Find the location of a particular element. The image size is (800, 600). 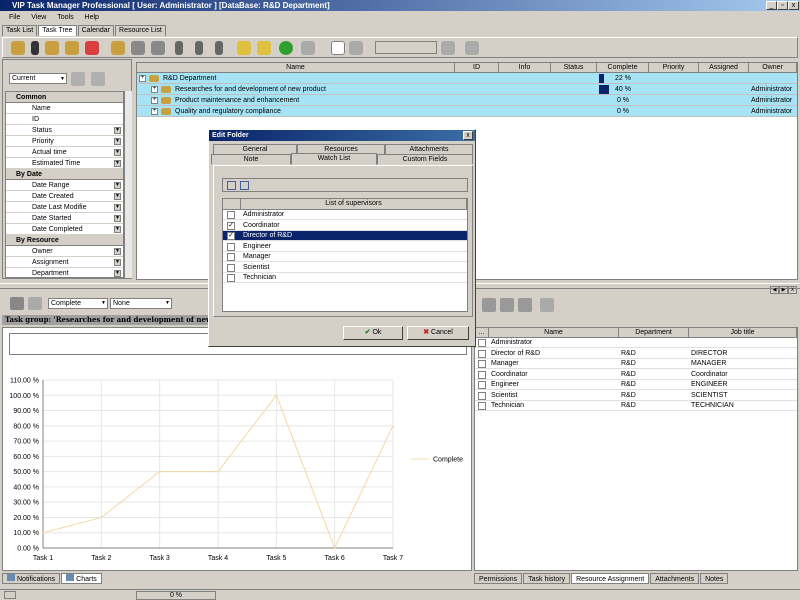

resource-row: Coordinator R&D Coordinator is located at coordinates (636, 375).